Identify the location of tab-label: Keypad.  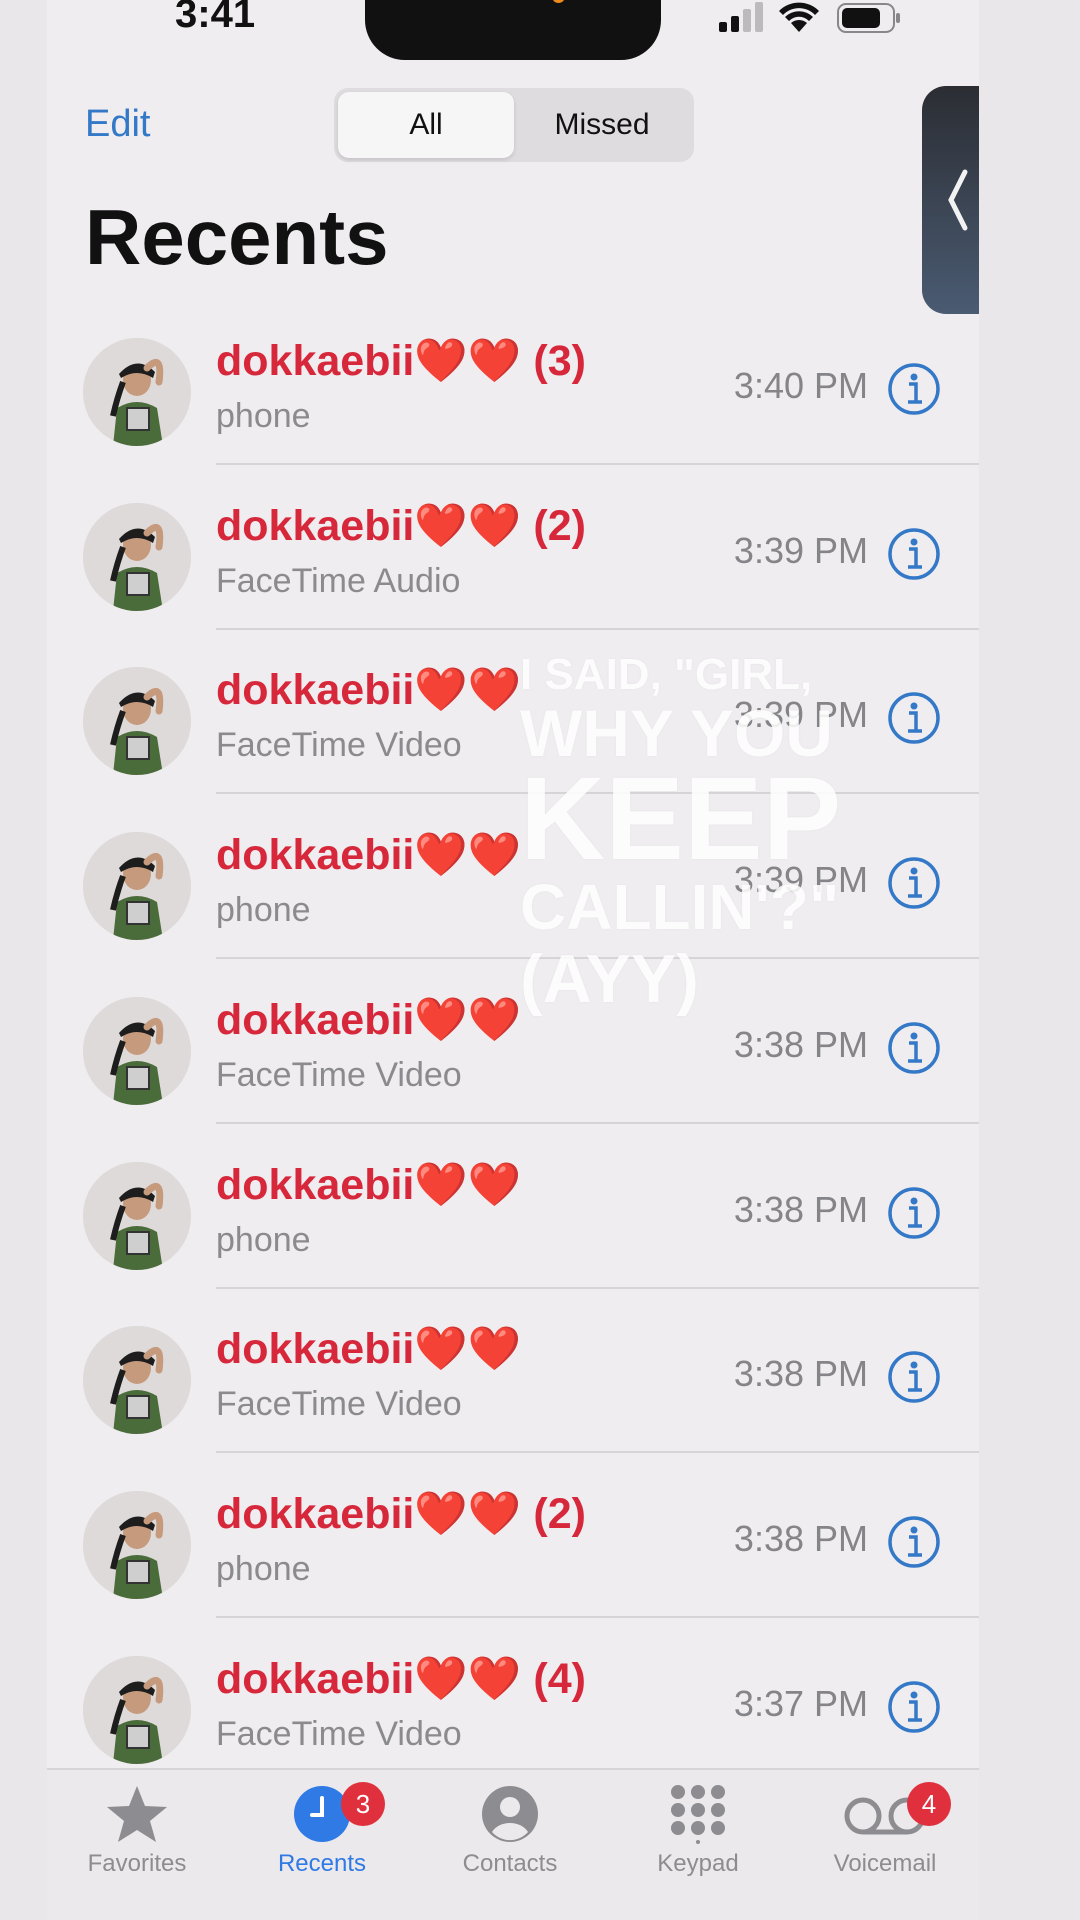
(698, 1863).